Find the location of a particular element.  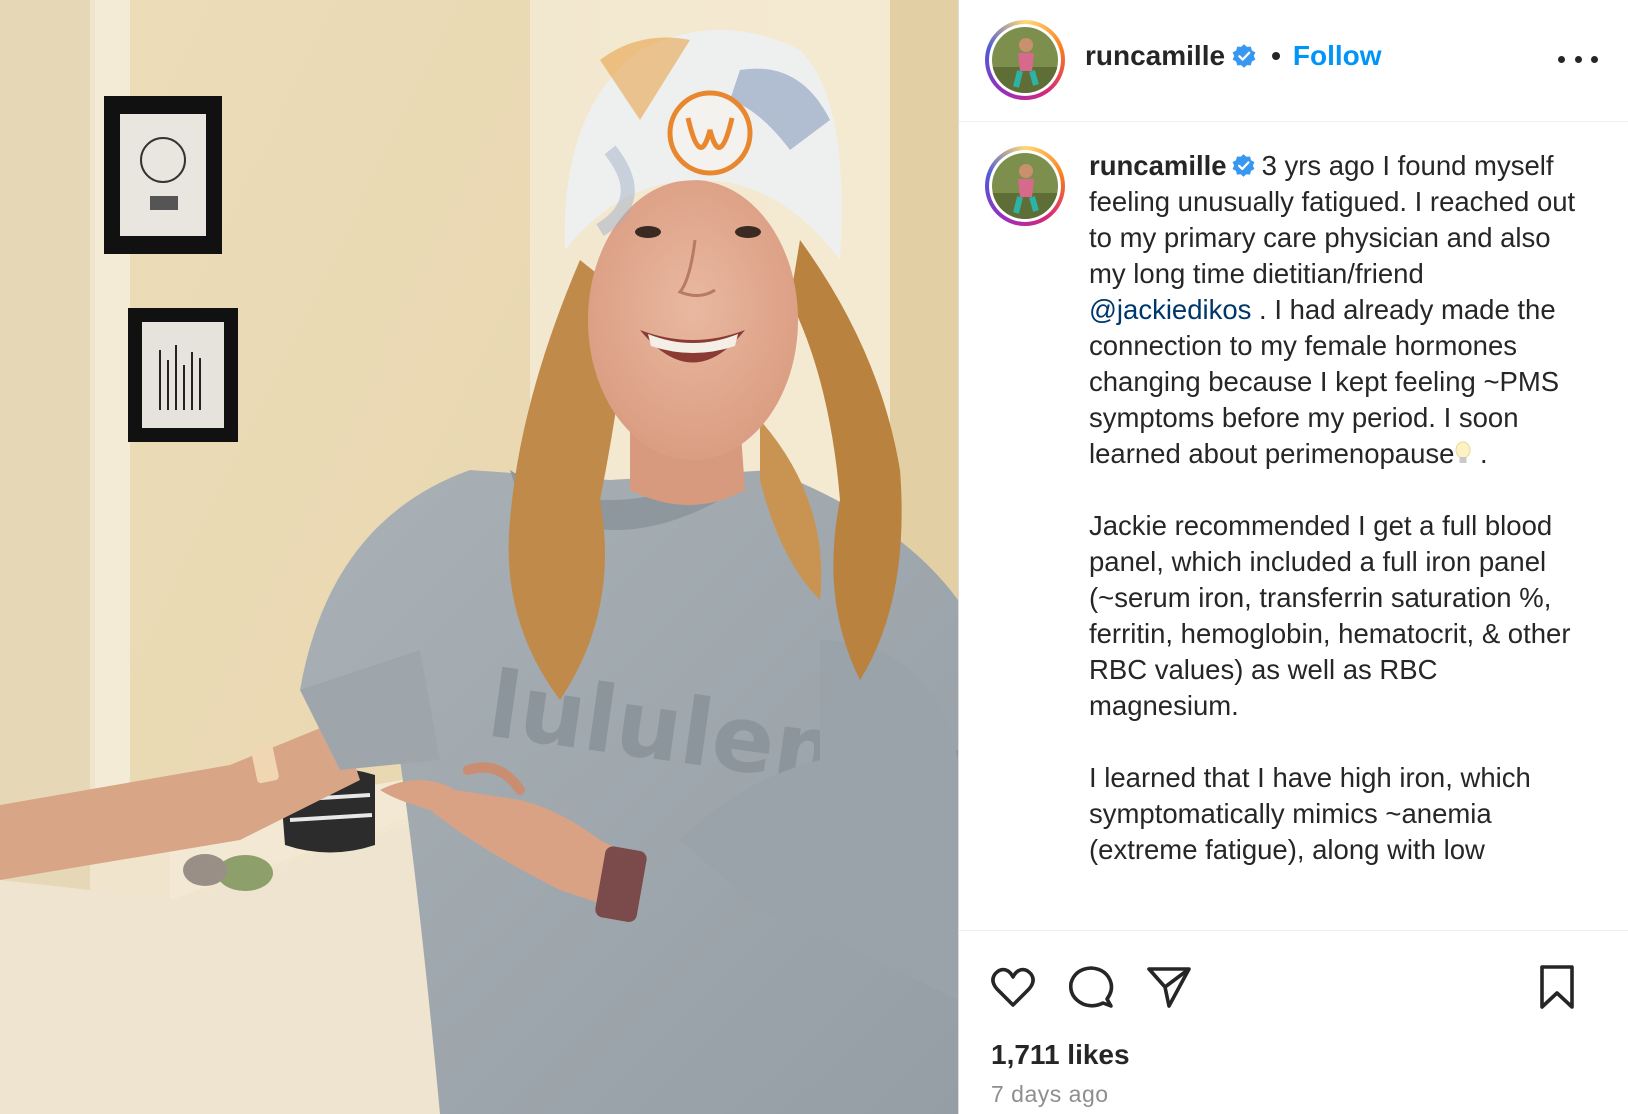

author-avatar is located at coordinates (1025, 60).